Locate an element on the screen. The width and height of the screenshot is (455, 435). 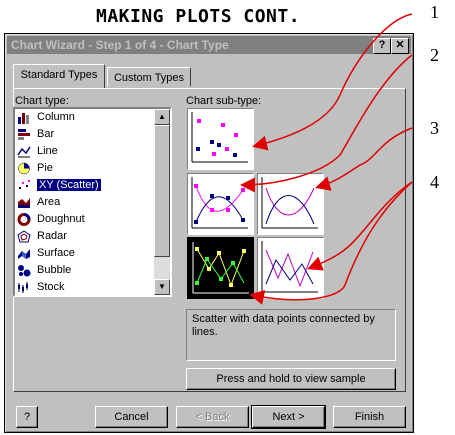
subtype-scatter-smooth-markers is located at coordinates (220, 204).